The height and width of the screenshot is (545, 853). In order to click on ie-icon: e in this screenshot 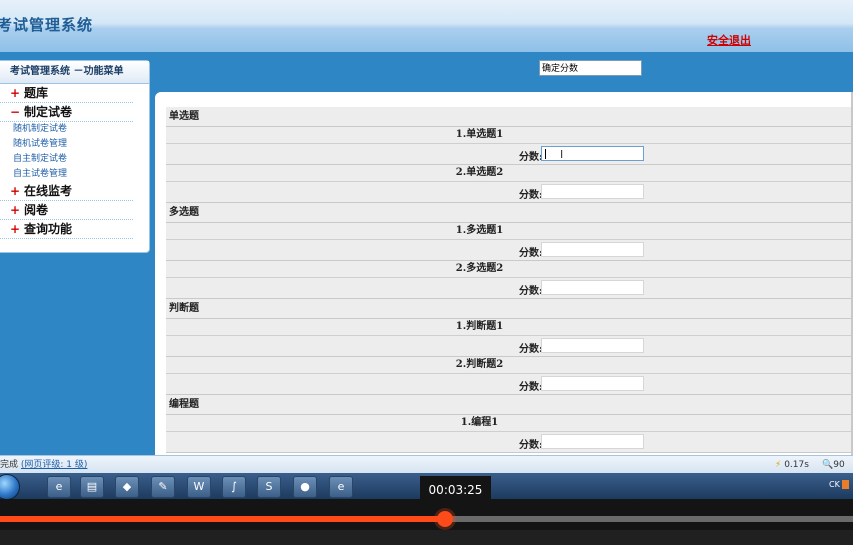, I will do `click(59, 487)`.